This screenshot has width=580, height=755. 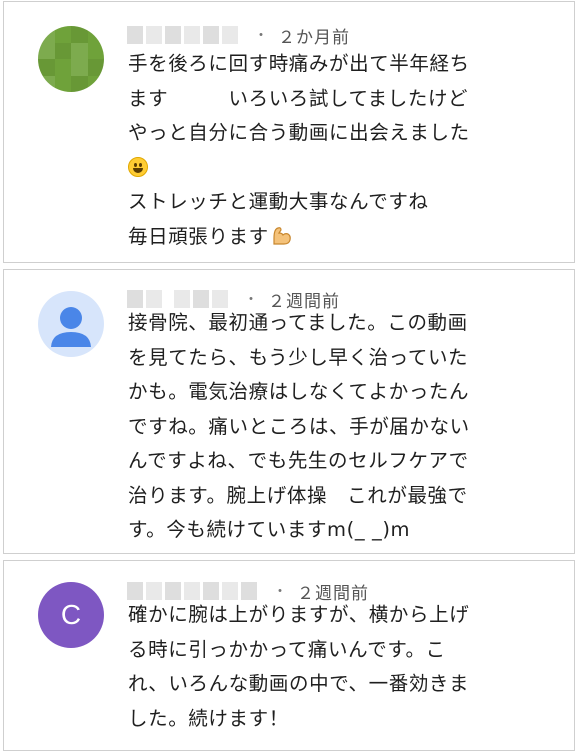 What do you see at coordinates (299, 63) in the screenshot?
I see `comment-line: 手を後ろに回す時痛みが出て半年経ち` at bounding box center [299, 63].